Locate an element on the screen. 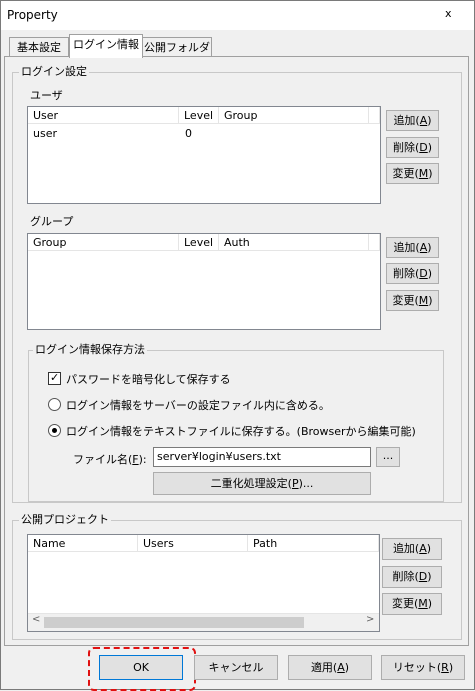  tab-basic-settings: 基本設定 is located at coordinates (39, 47).